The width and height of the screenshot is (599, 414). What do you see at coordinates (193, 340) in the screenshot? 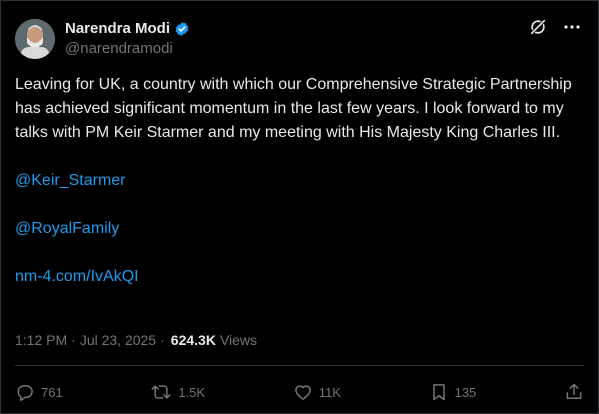
I see `views-count: 624.3K` at bounding box center [193, 340].